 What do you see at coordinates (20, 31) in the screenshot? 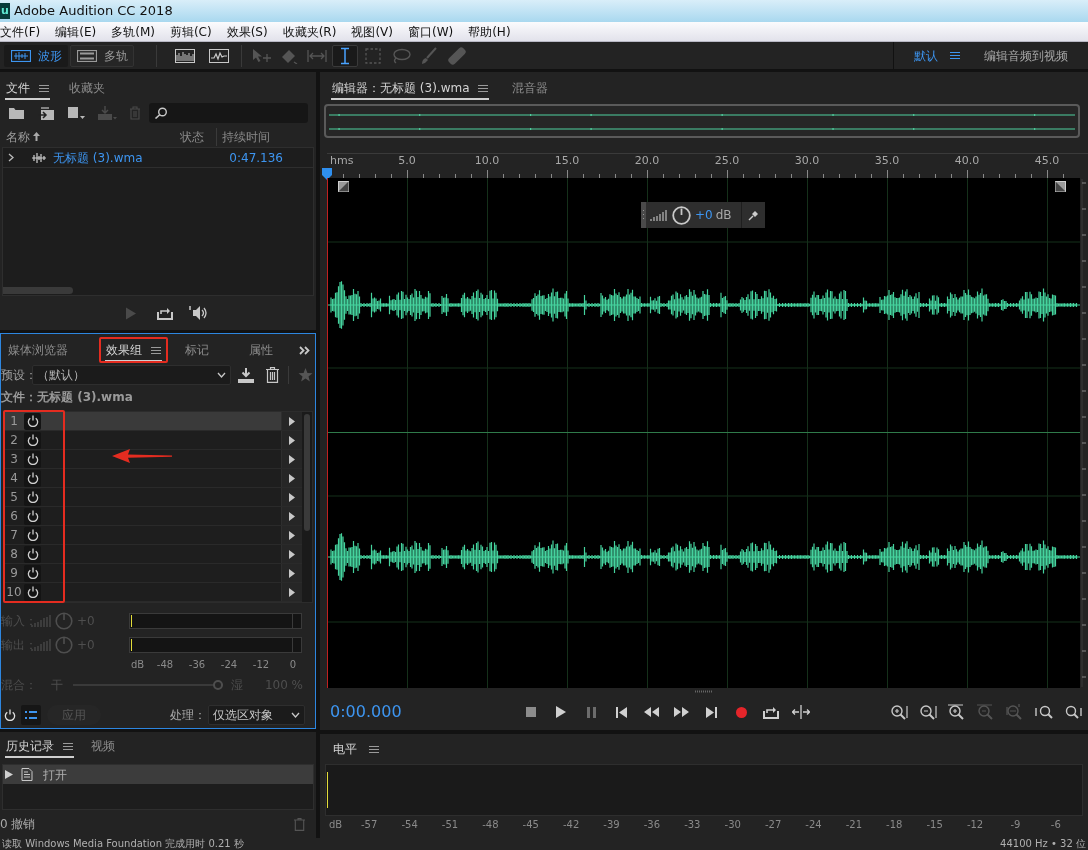
I see `menu-item: 文件(F)` at bounding box center [20, 31].